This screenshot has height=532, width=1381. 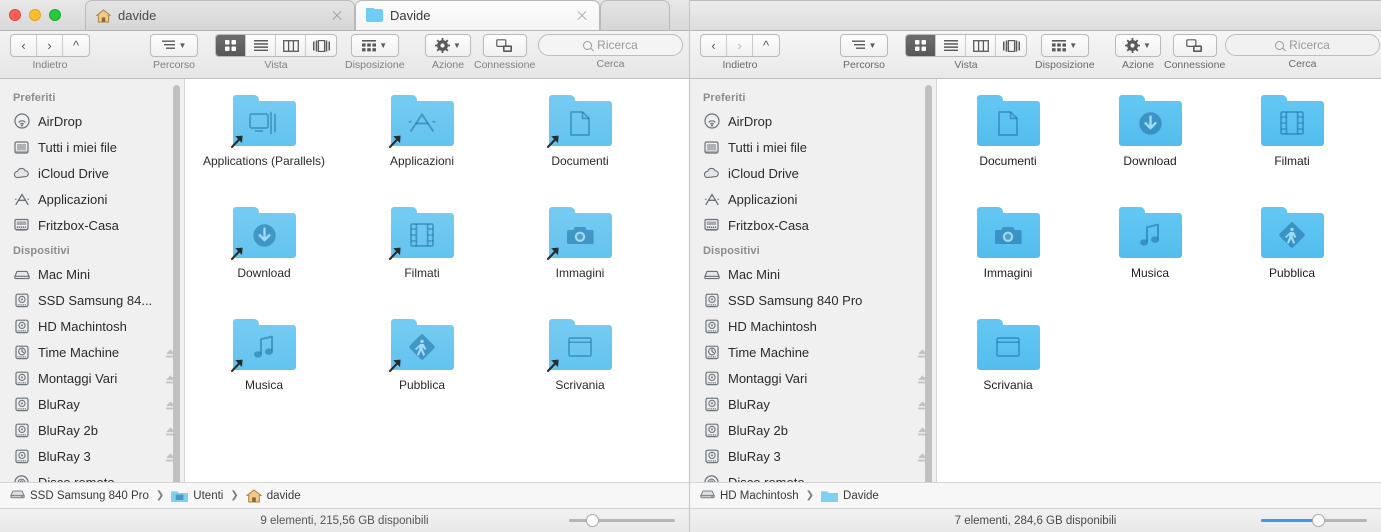 What do you see at coordinates (197, 495) in the screenshot?
I see `breadcrumb-utenti: Utenti` at bounding box center [197, 495].